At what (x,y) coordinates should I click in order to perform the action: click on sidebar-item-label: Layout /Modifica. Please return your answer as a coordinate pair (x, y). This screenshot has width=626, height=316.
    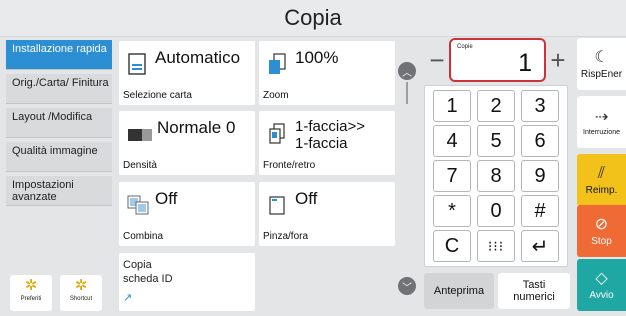
    Looking at the image, I should click on (52, 117).